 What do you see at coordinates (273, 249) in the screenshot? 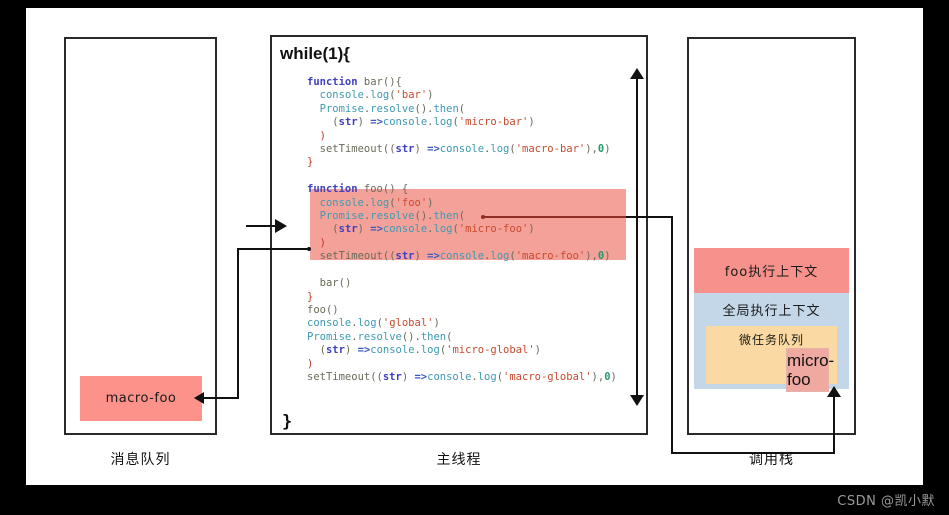
I see `macro-foo-path-top` at bounding box center [273, 249].